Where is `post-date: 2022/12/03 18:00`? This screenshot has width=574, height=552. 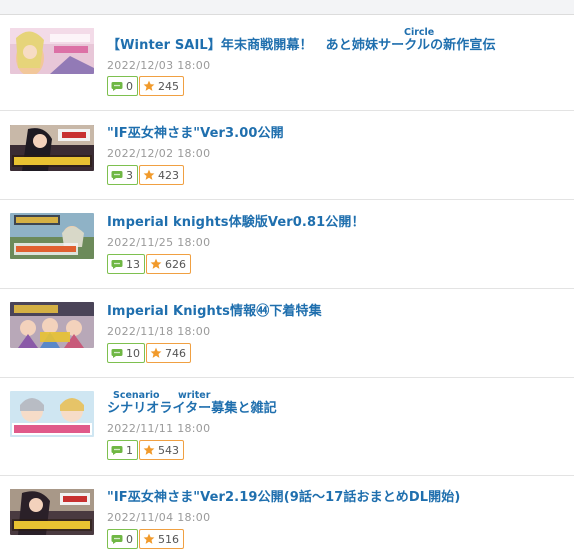 post-date: 2022/12/03 18:00 is located at coordinates (159, 65).